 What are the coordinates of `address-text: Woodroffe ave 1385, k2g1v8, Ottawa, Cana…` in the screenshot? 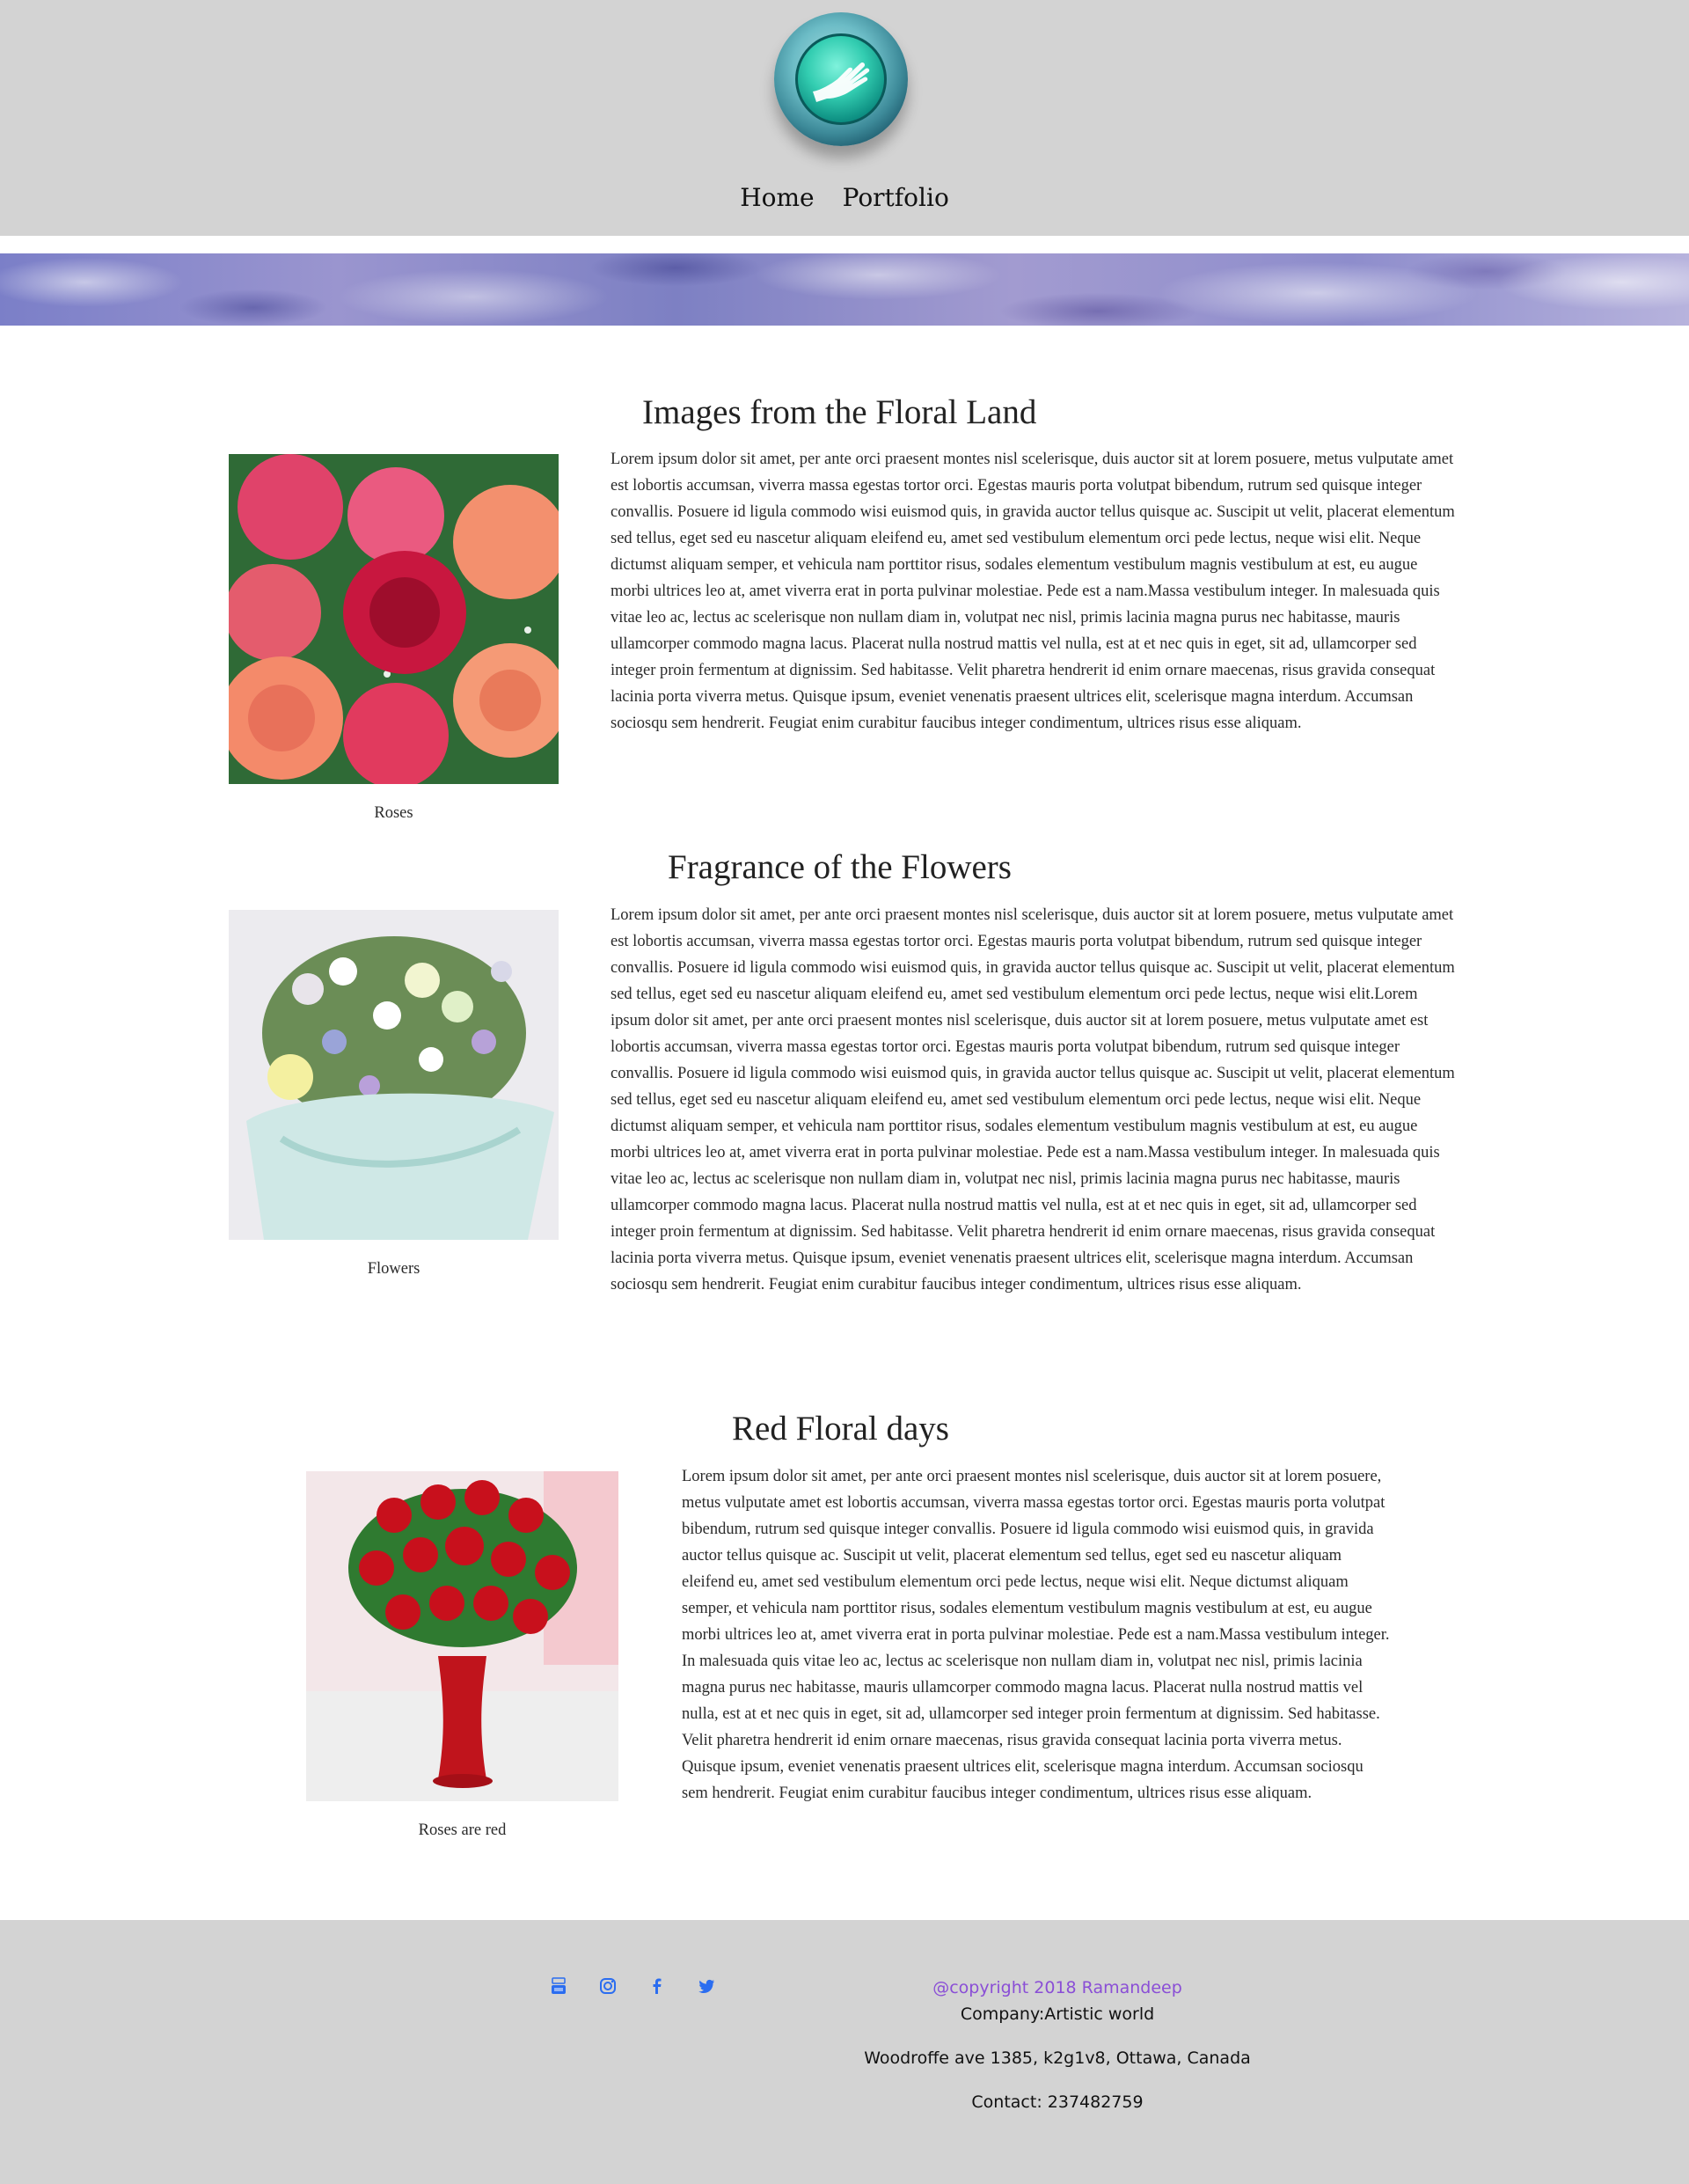 It's located at (1057, 2058).